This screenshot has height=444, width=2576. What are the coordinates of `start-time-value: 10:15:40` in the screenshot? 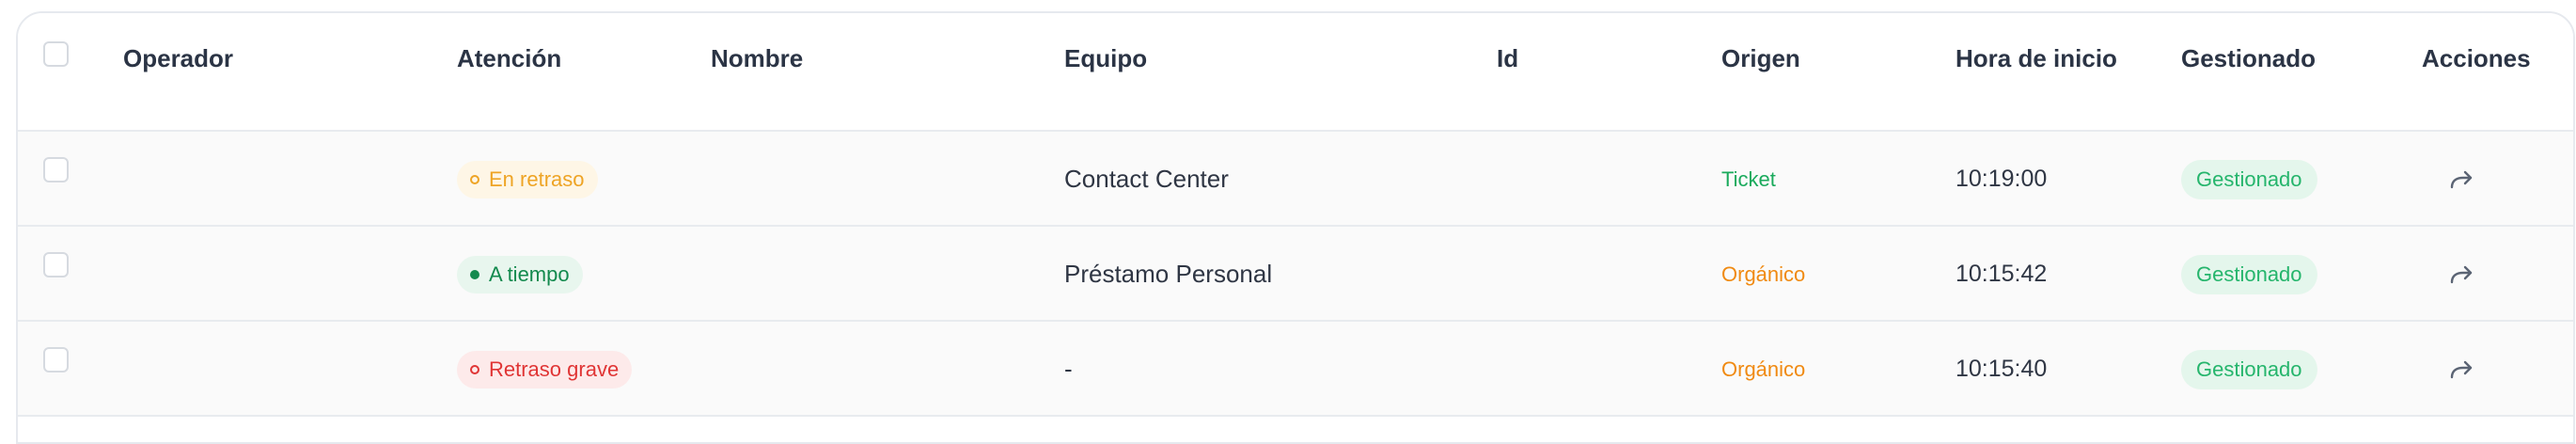 It's located at (2002, 369).